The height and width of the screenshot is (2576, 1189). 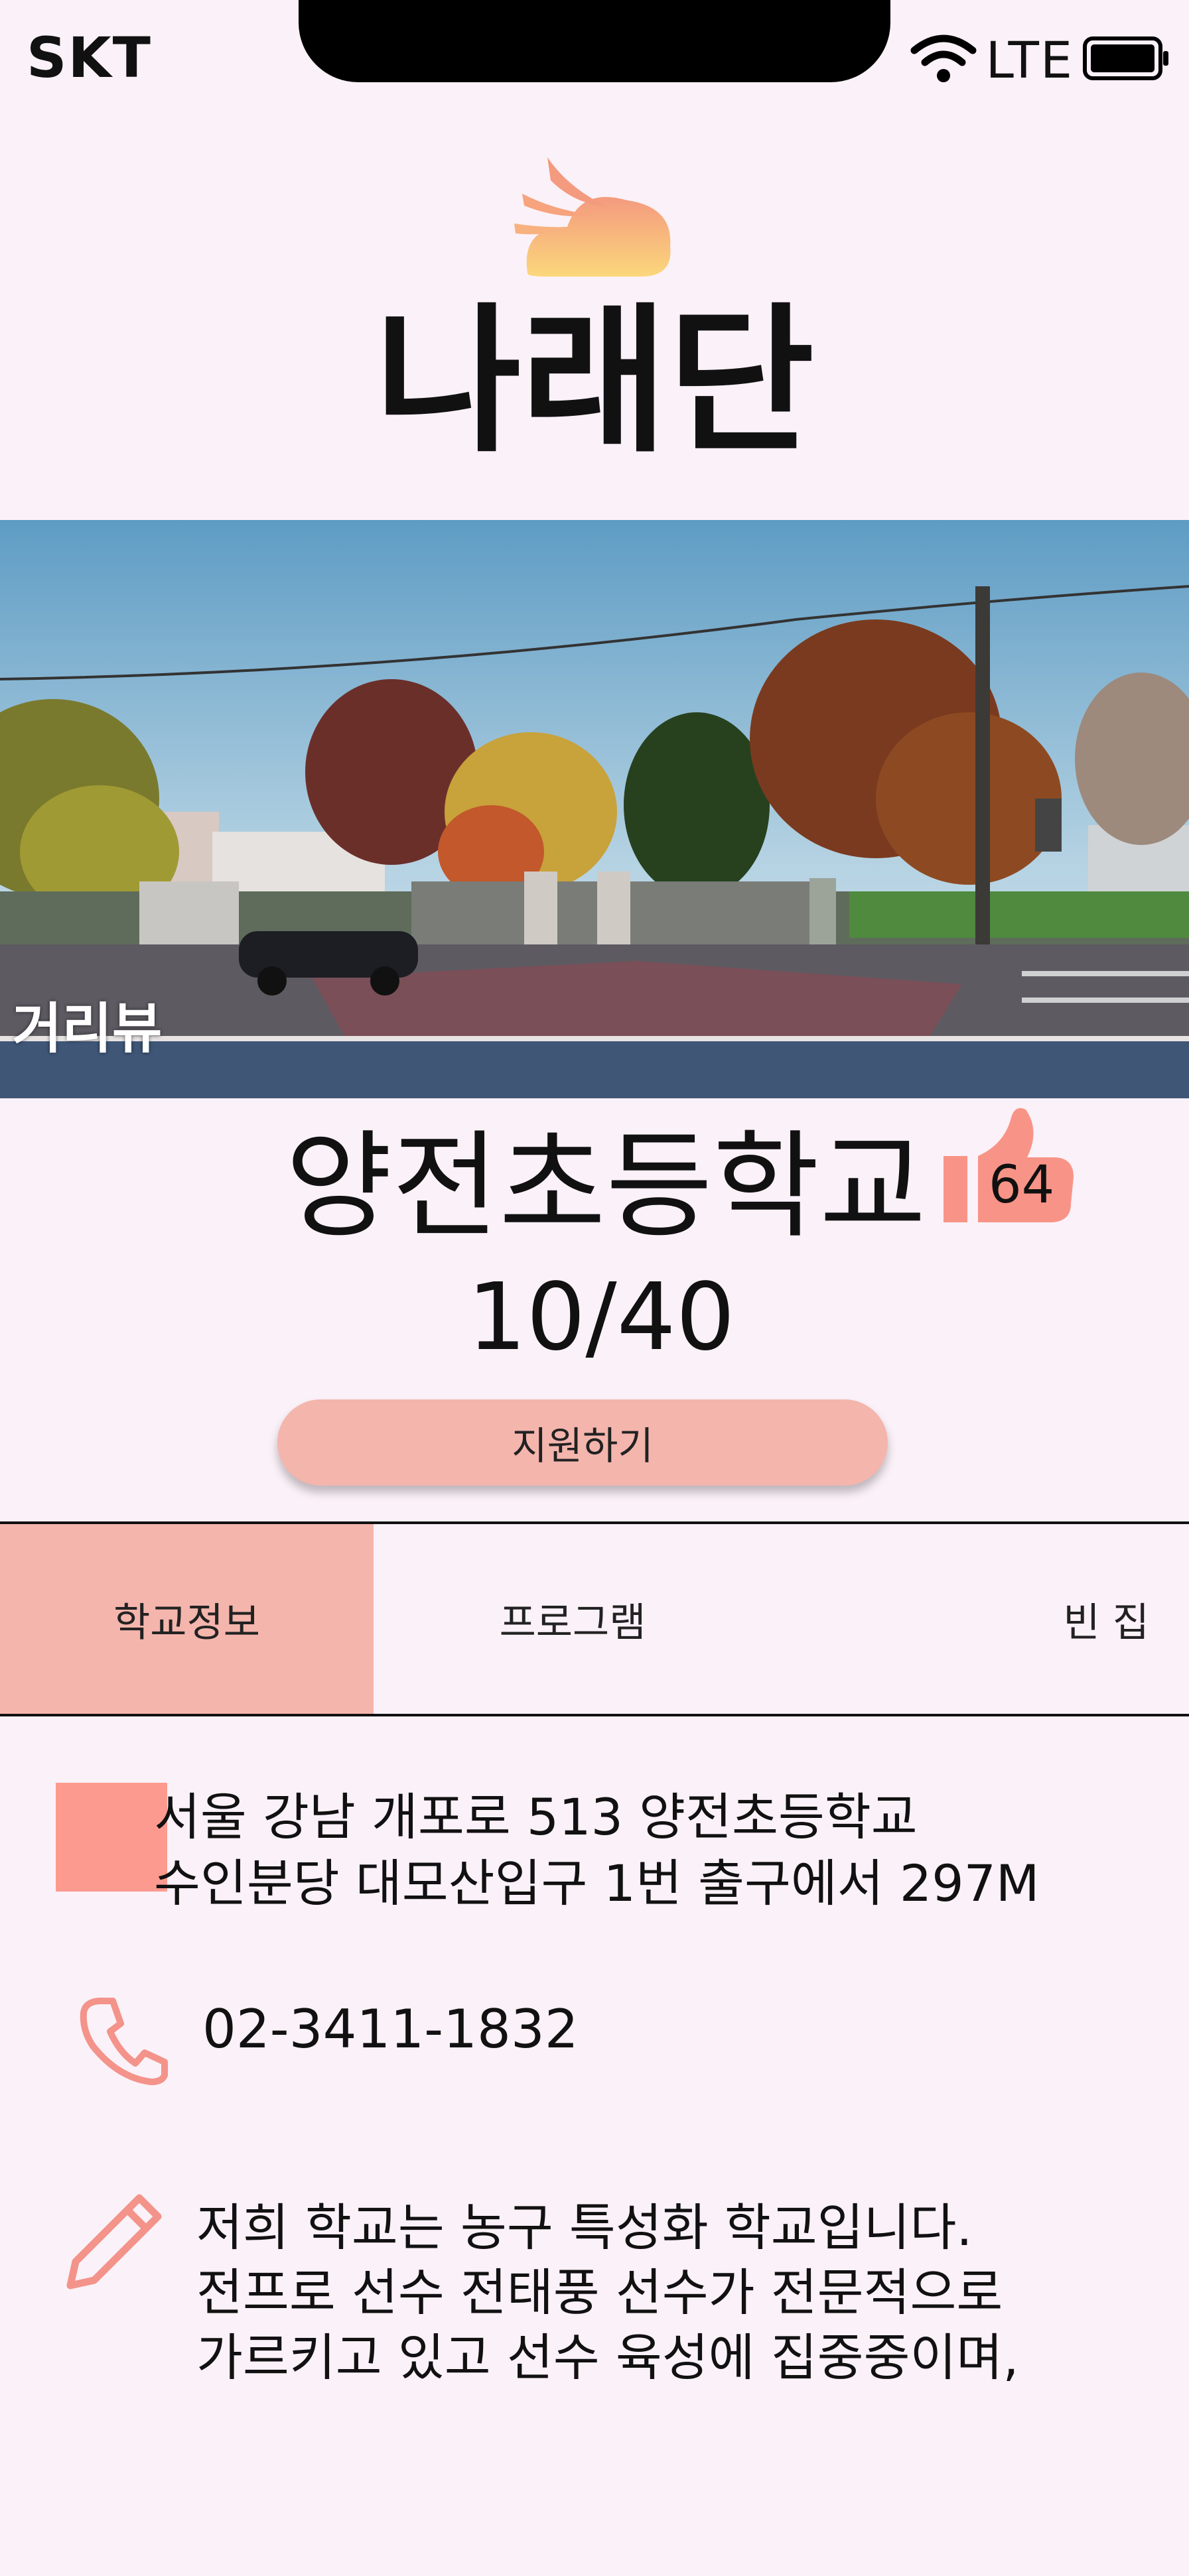 What do you see at coordinates (187, 1619) in the screenshot?
I see `tab-school-info: 학교정보` at bounding box center [187, 1619].